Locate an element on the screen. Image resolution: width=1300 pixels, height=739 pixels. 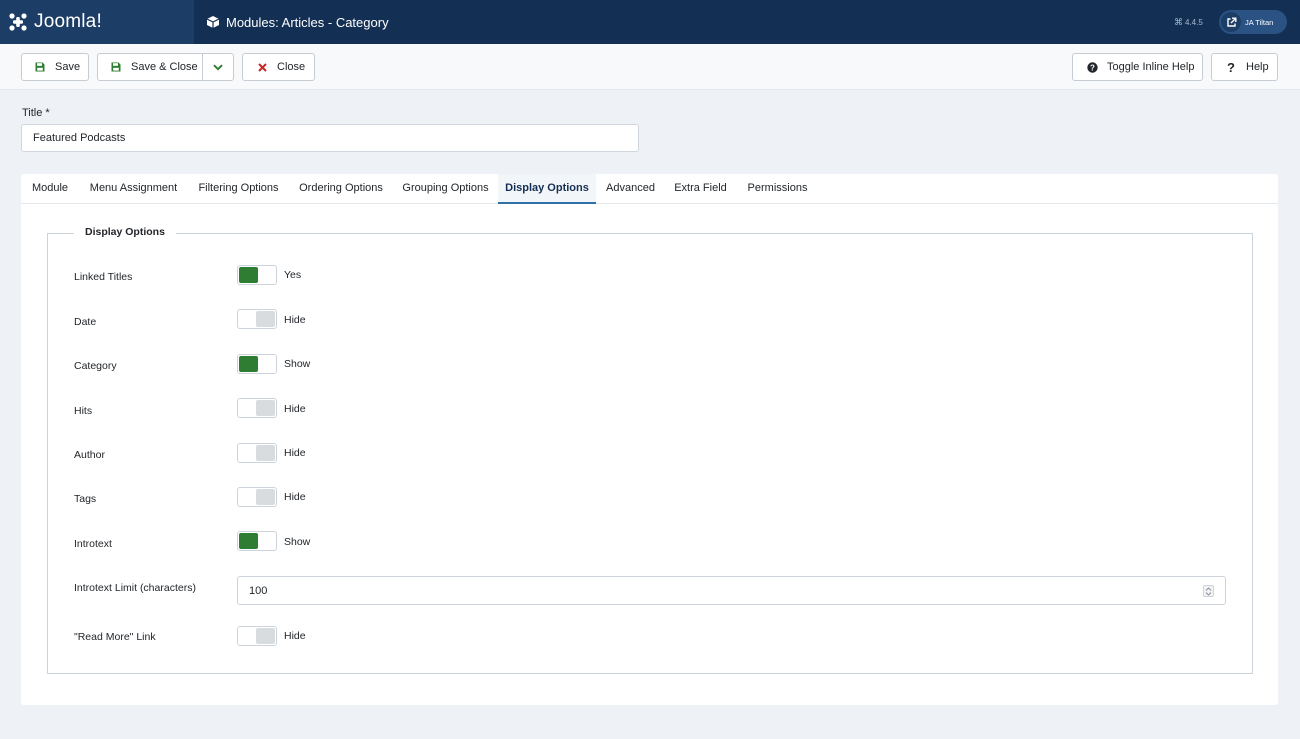
joomla-logo-icon is located at coordinates (18, 22).